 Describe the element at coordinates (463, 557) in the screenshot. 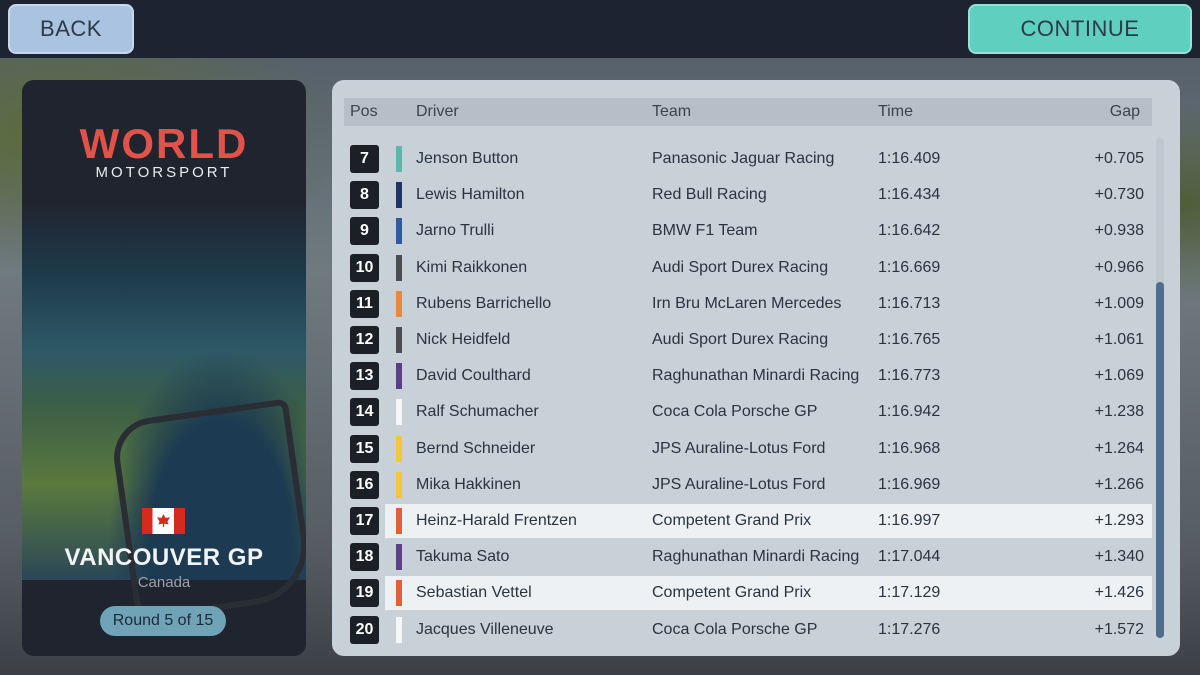

I see `driver-name: Takuma Sato` at that location.